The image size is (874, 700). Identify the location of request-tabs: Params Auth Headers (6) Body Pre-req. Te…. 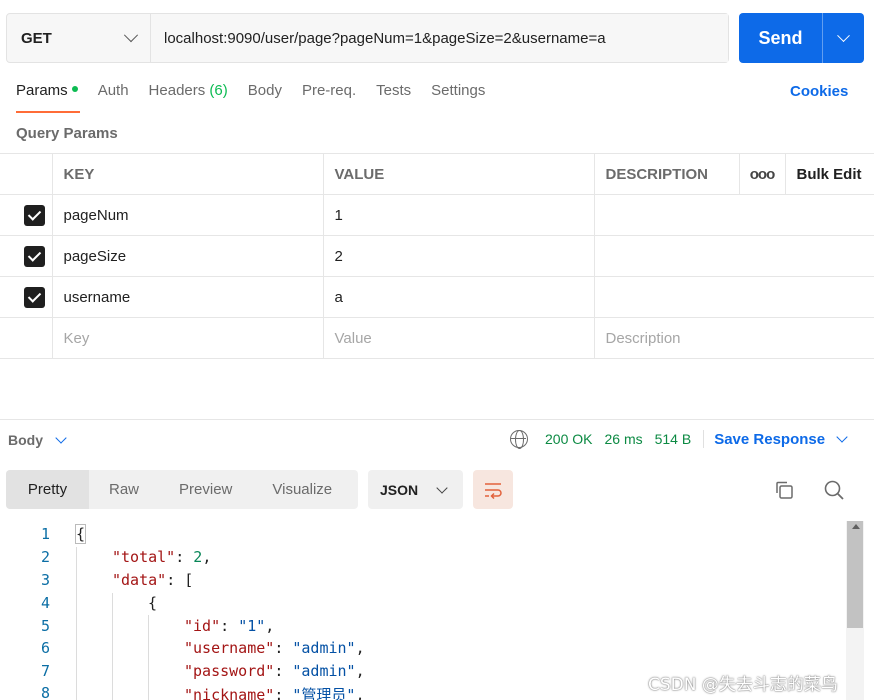
(260, 97).